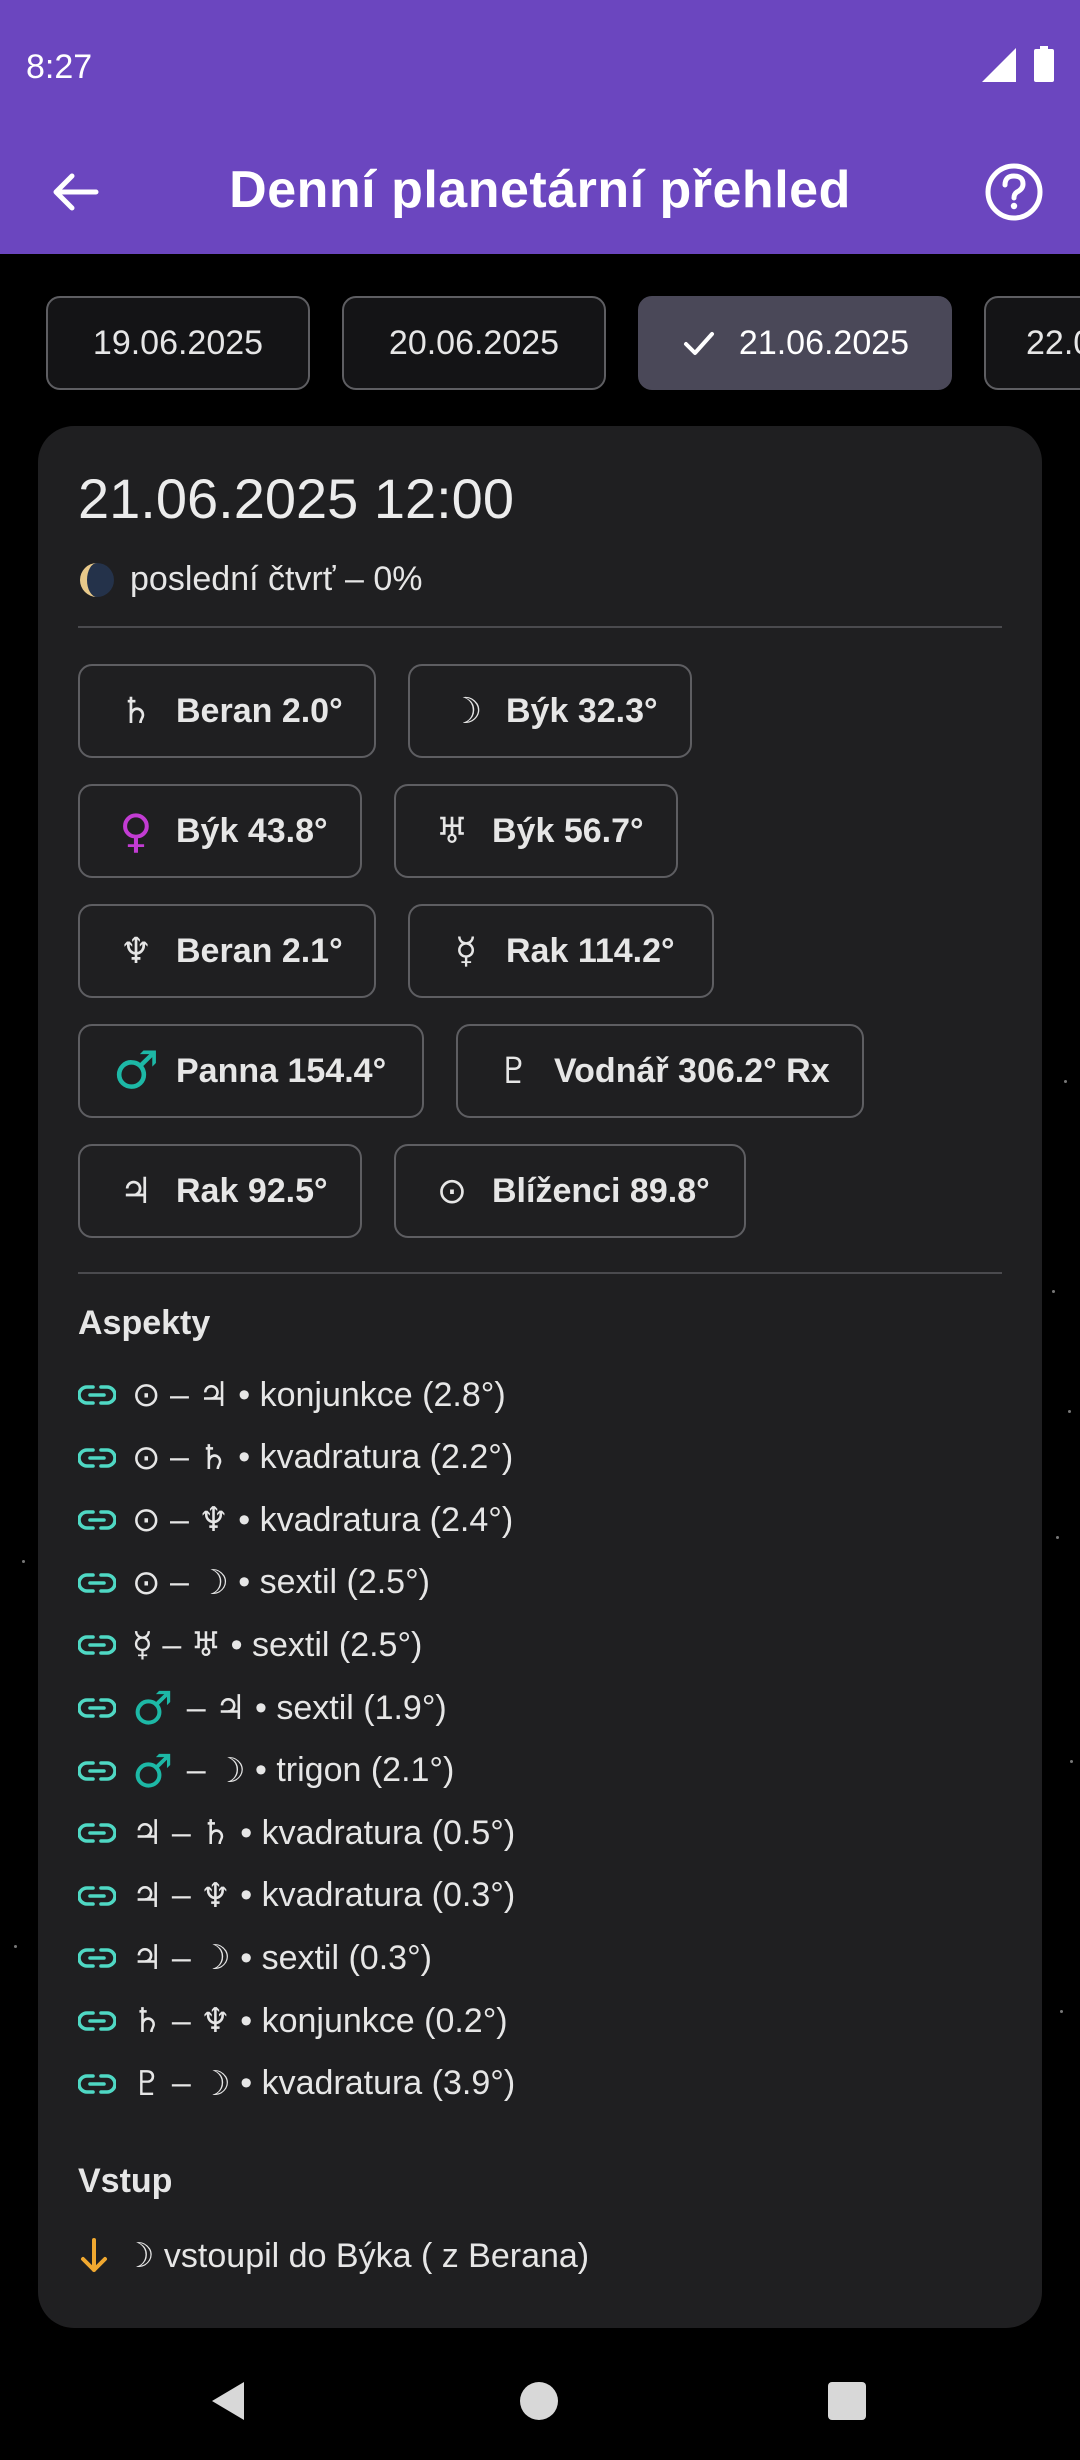  What do you see at coordinates (999, 65) in the screenshot?
I see `signal-icon` at bounding box center [999, 65].